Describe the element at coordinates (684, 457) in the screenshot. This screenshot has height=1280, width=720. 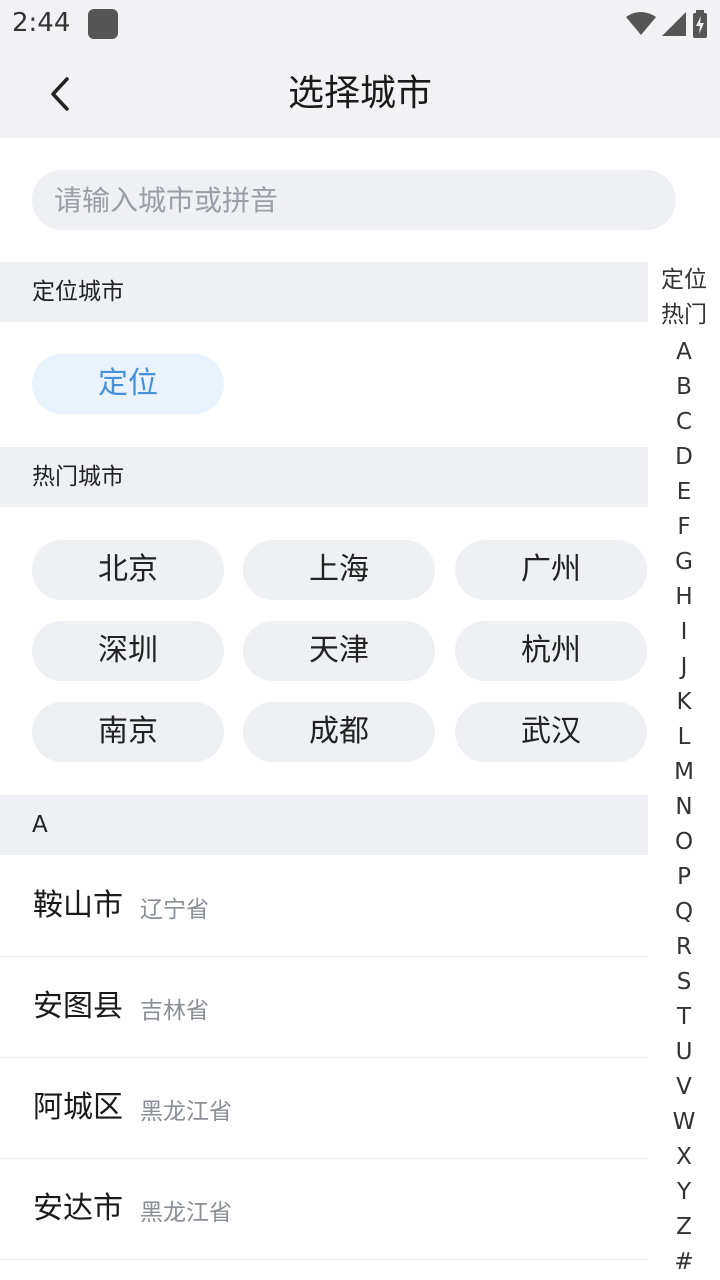
I see `index-item: D` at that location.